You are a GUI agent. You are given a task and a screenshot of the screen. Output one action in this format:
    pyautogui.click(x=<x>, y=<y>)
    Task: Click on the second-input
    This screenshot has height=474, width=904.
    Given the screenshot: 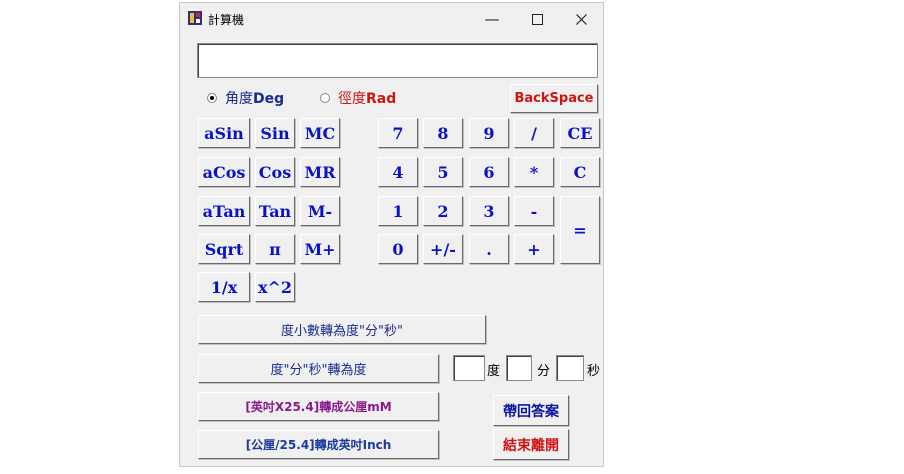 What is the action you would take?
    pyautogui.click(x=570, y=368)
    